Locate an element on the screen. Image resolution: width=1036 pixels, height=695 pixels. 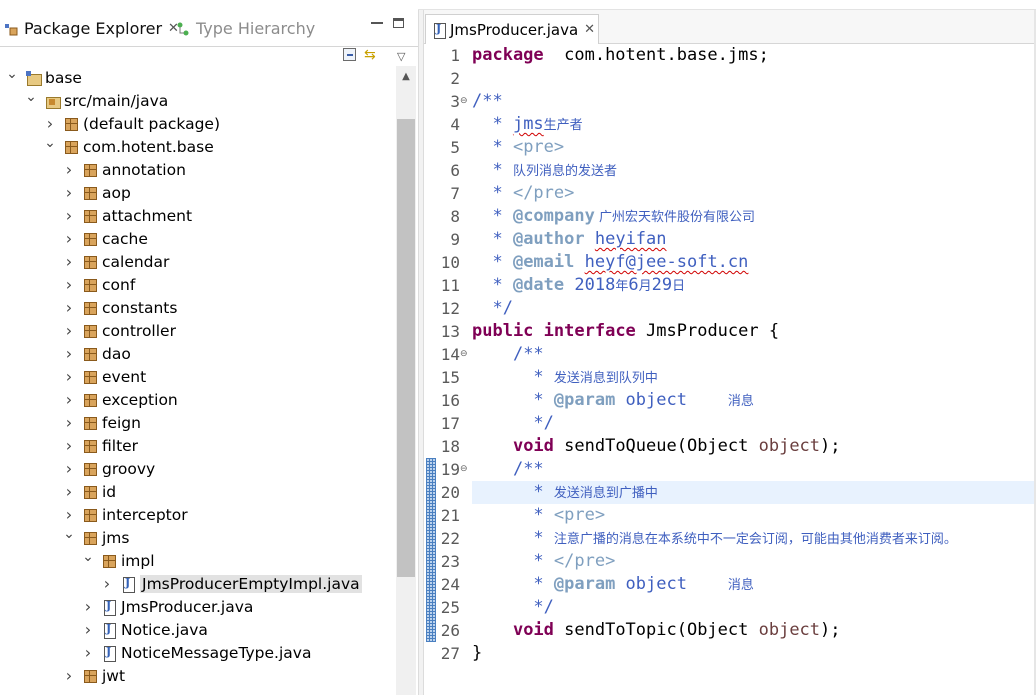
tree-item: › interceptor is located at coordinates (197, 514).